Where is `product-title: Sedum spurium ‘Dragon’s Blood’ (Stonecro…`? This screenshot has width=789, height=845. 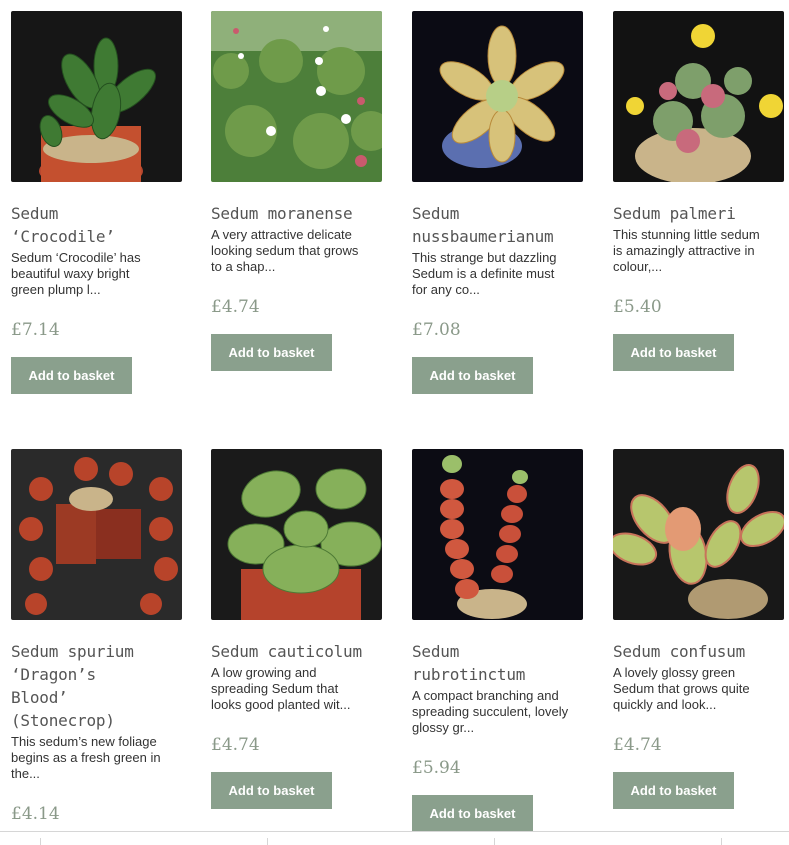
product-title: Sedum spurium ‘Dragon’s Blood’ (Stonecro… is located at coordinates (97, 686).